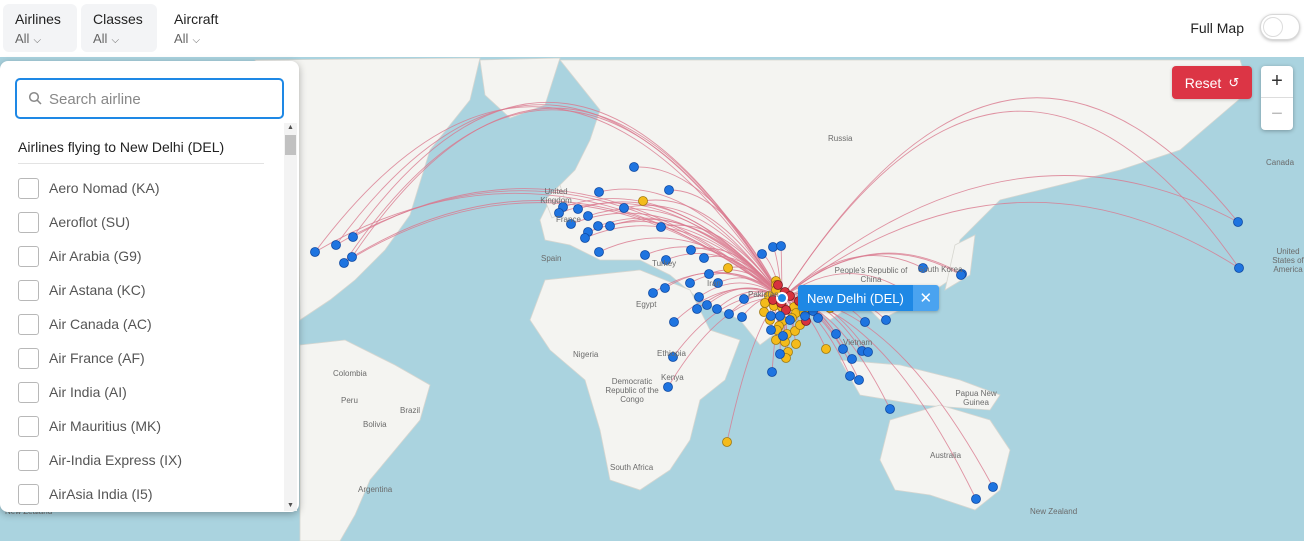  What do you see at coordinates (74, 222) in the screenshot?
I see `airline-option: Aeroflot (SU)` at bounding box center [74, 222].